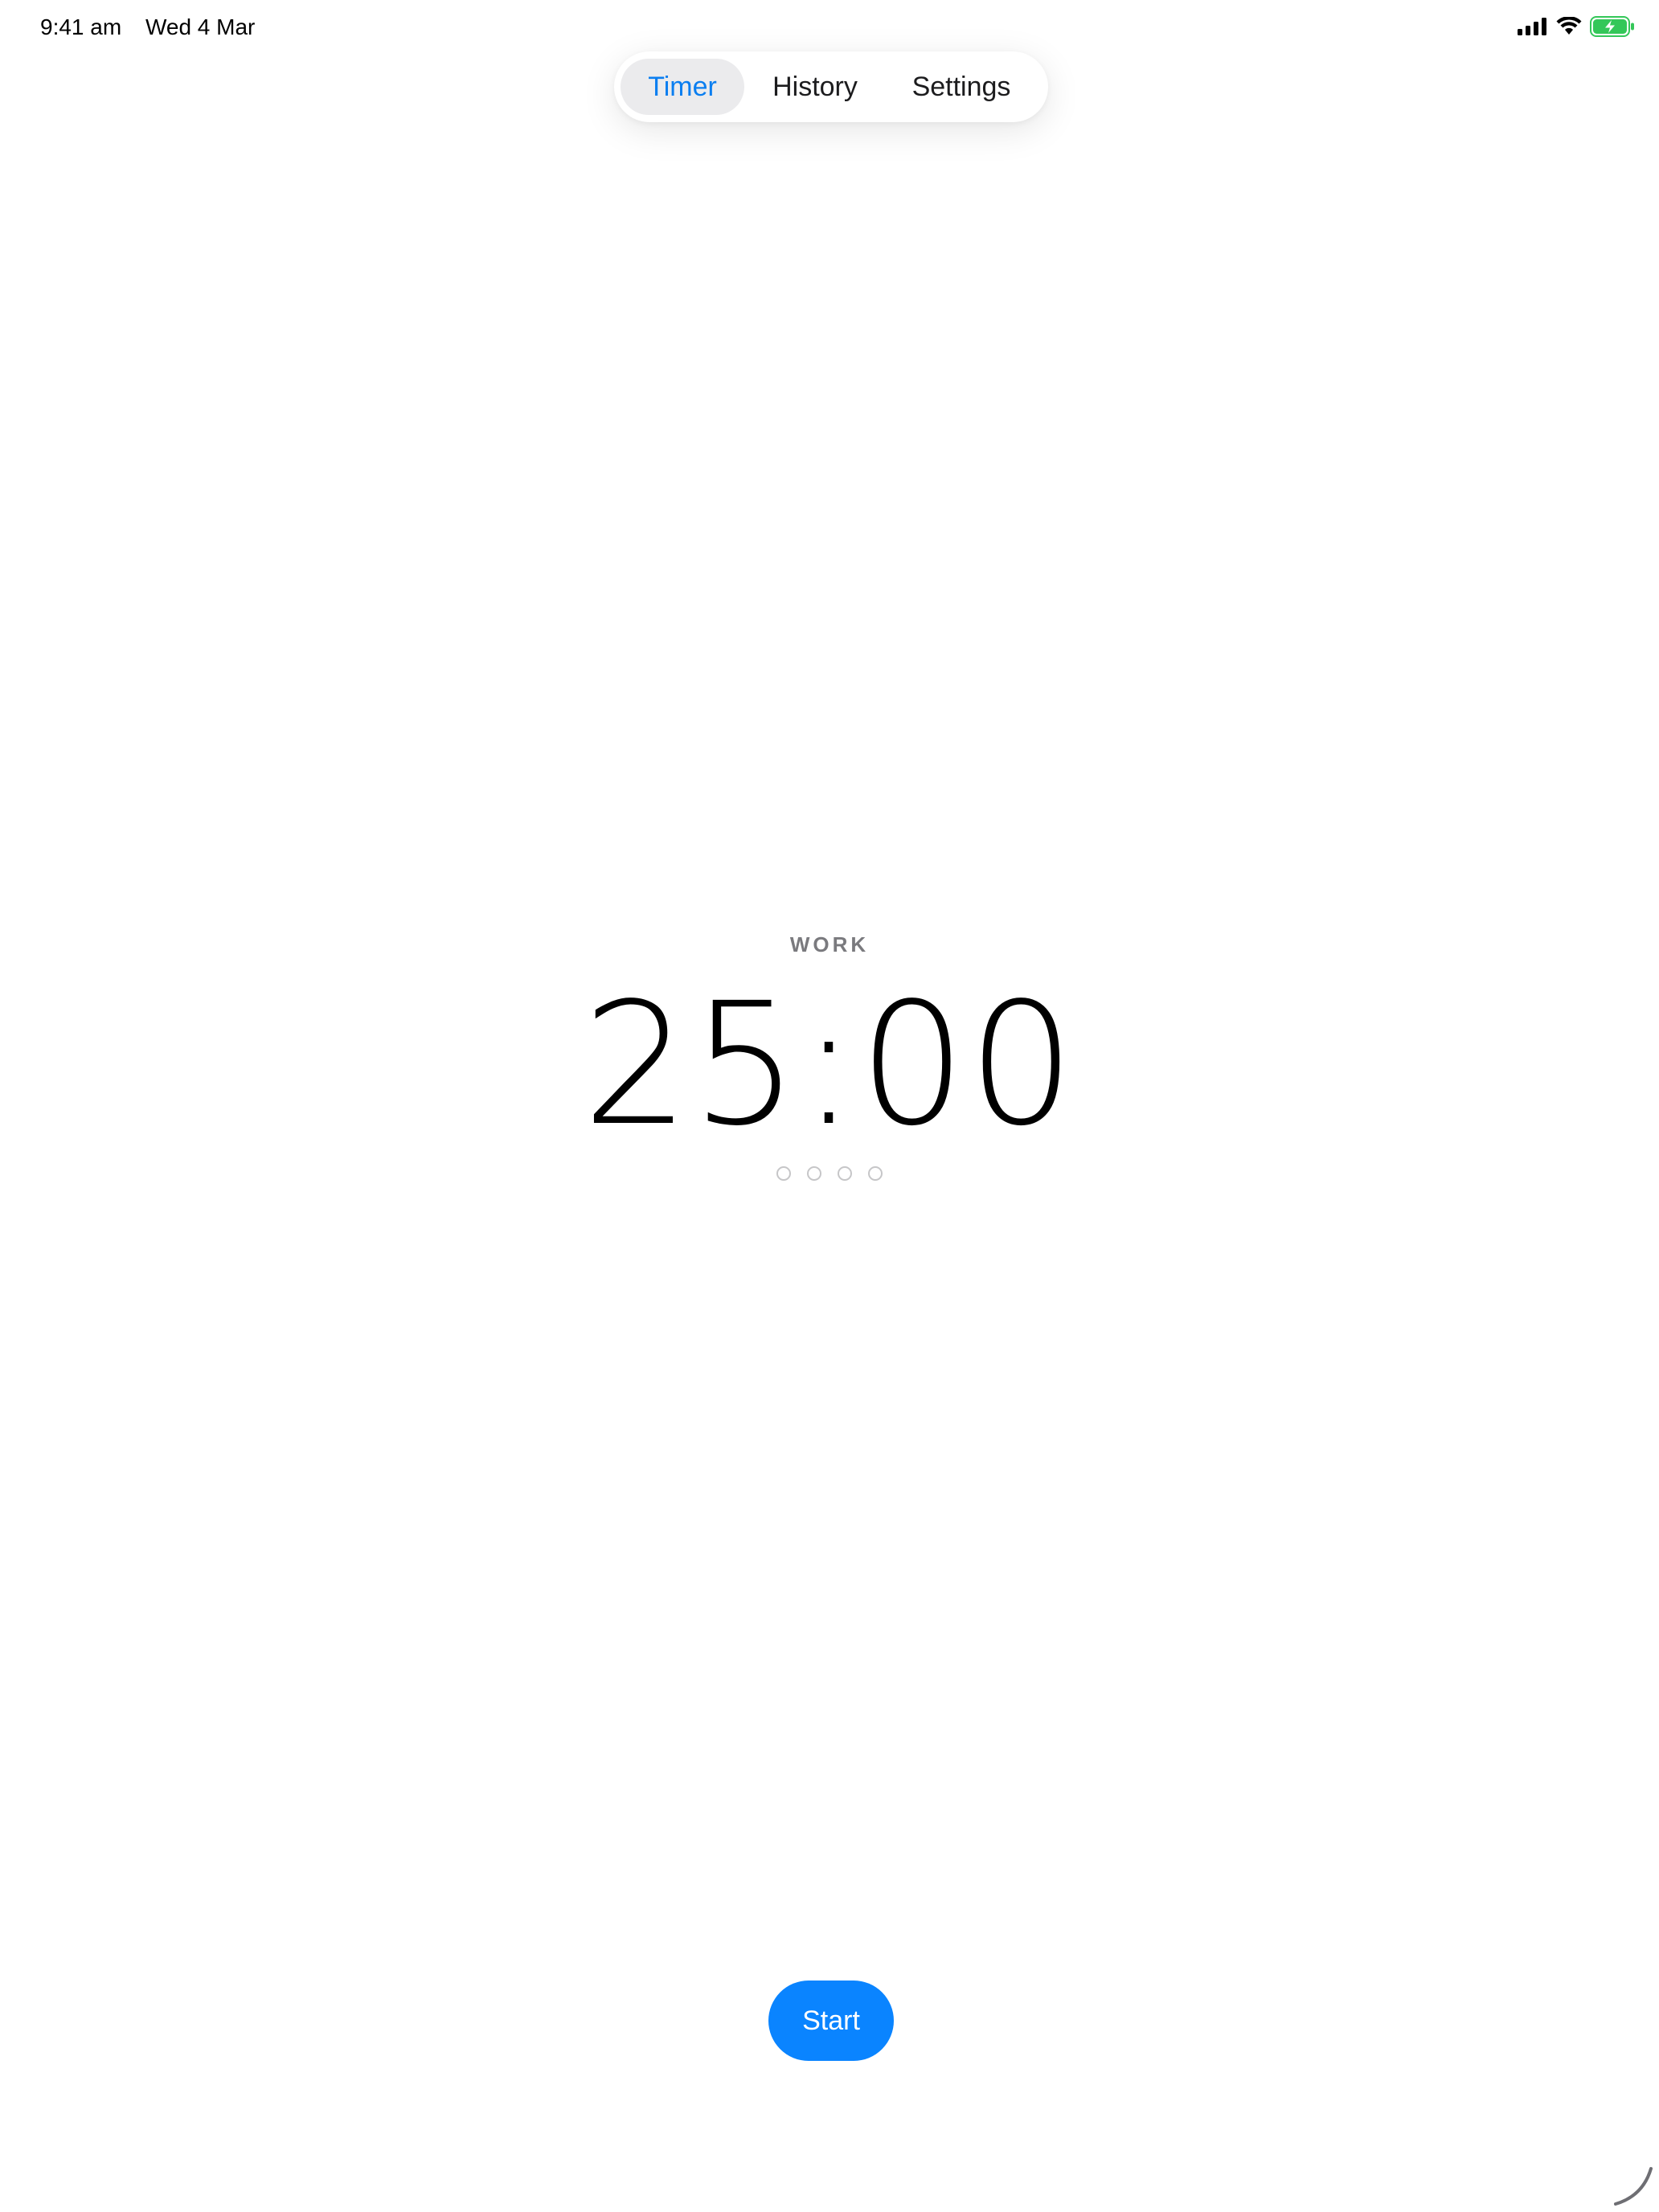 The image size is (1659, 2212). What do you see at coordinates (829, 944) in the screenshot?
I see `phase-label: WORK` at bounding box center [829, 944].